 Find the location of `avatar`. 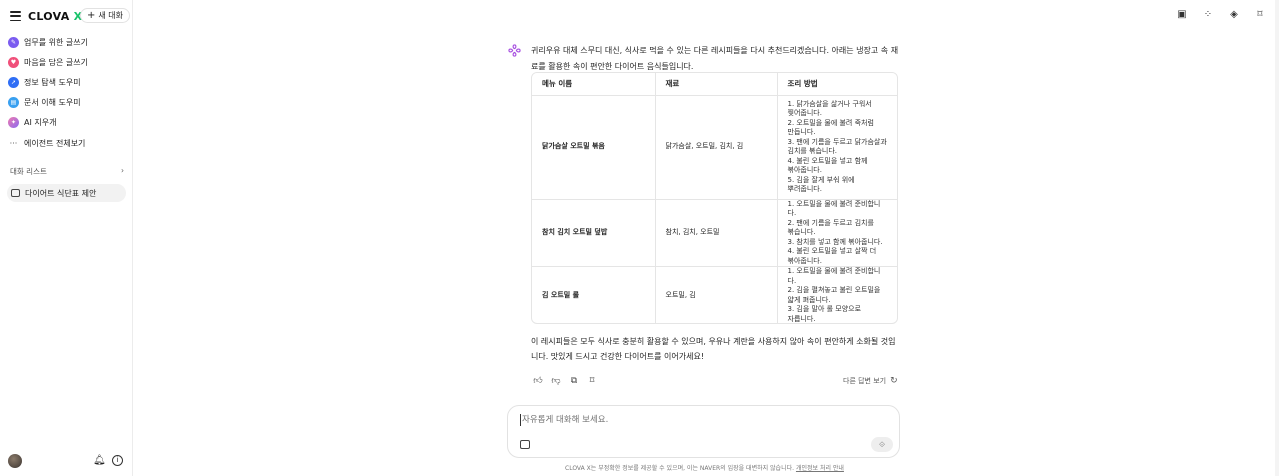

avatar is located at coordinates (15, 461).